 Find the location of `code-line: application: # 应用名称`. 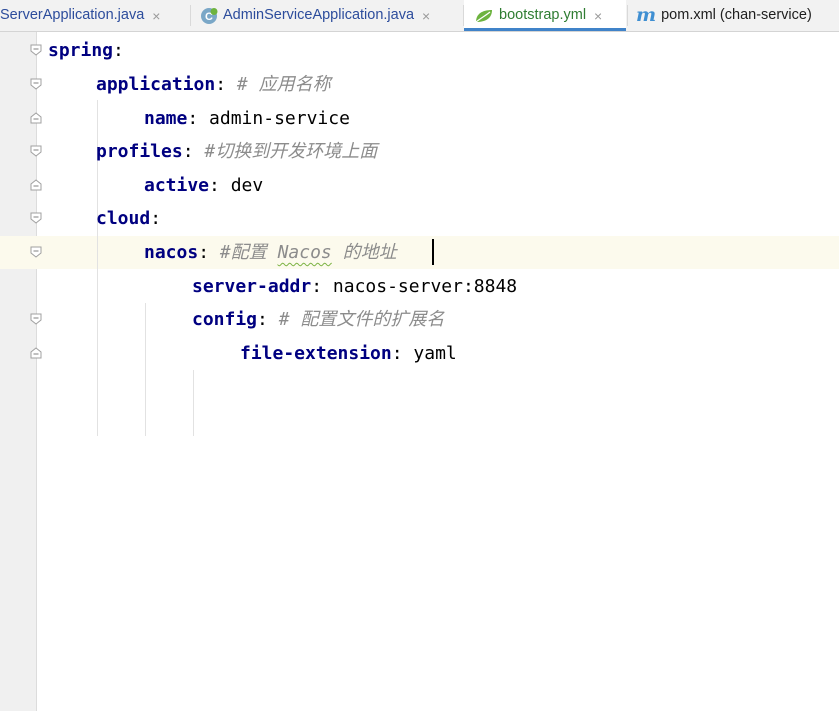

code-line: application: # 应用名称 is located at coordinates (213, 85).